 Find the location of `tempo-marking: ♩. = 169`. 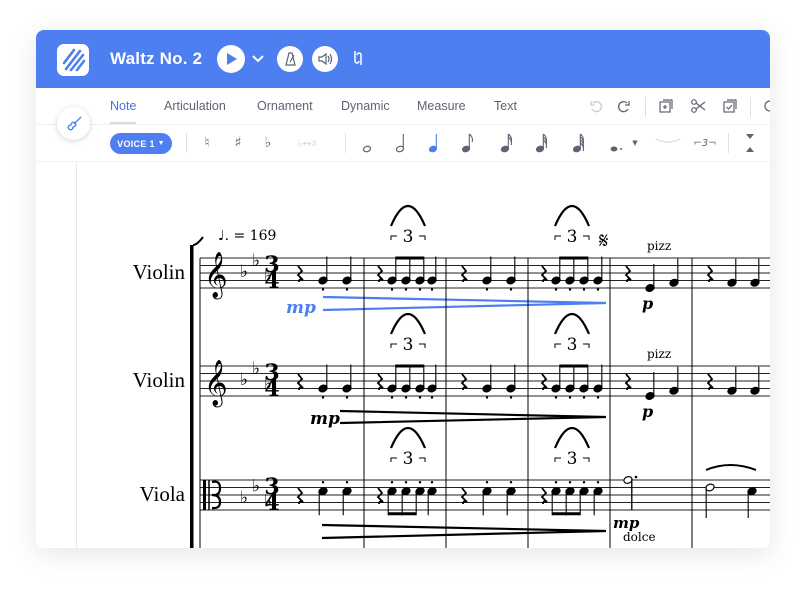

tempo-marking: ♩. = 169 is located at coordinates (247, 236).